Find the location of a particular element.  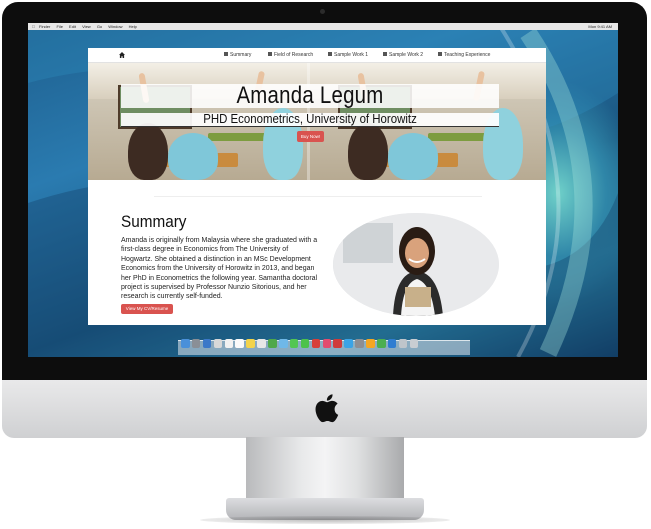

nav-sample-work-2: Sample Work 2 is located at coordinates (403, 55).